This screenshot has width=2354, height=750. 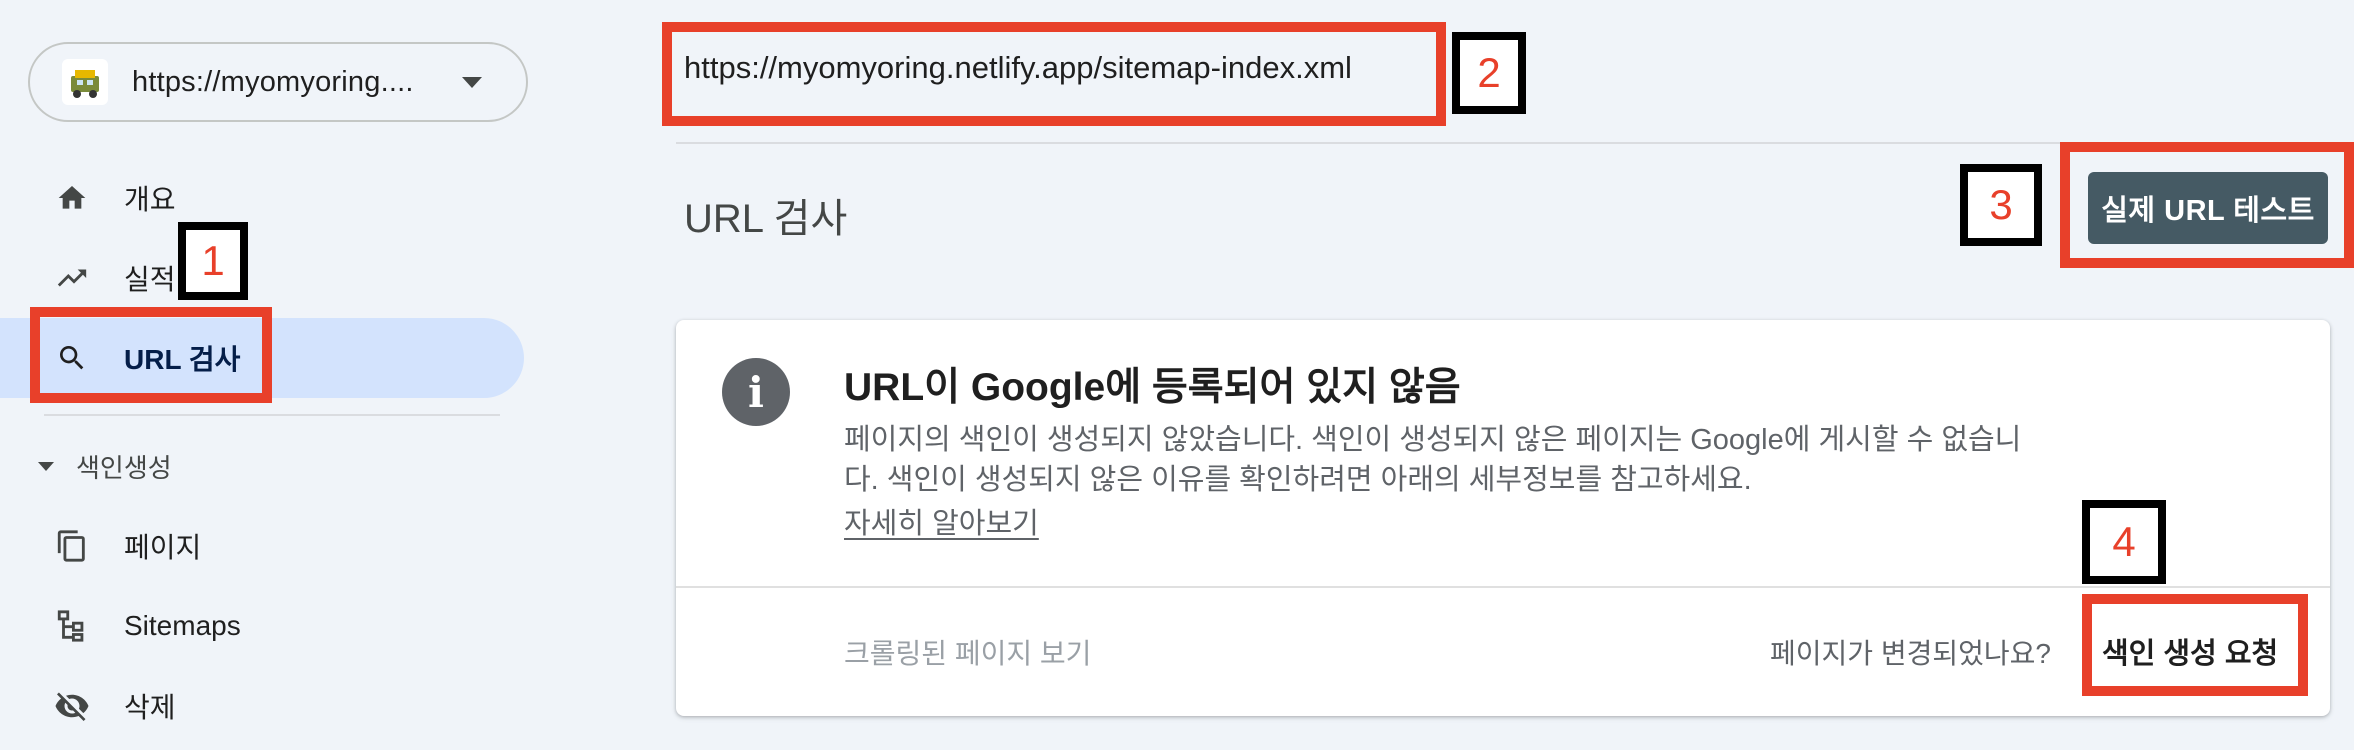 I want to click on page-title: URL 검사, so click(x=766, y=219).